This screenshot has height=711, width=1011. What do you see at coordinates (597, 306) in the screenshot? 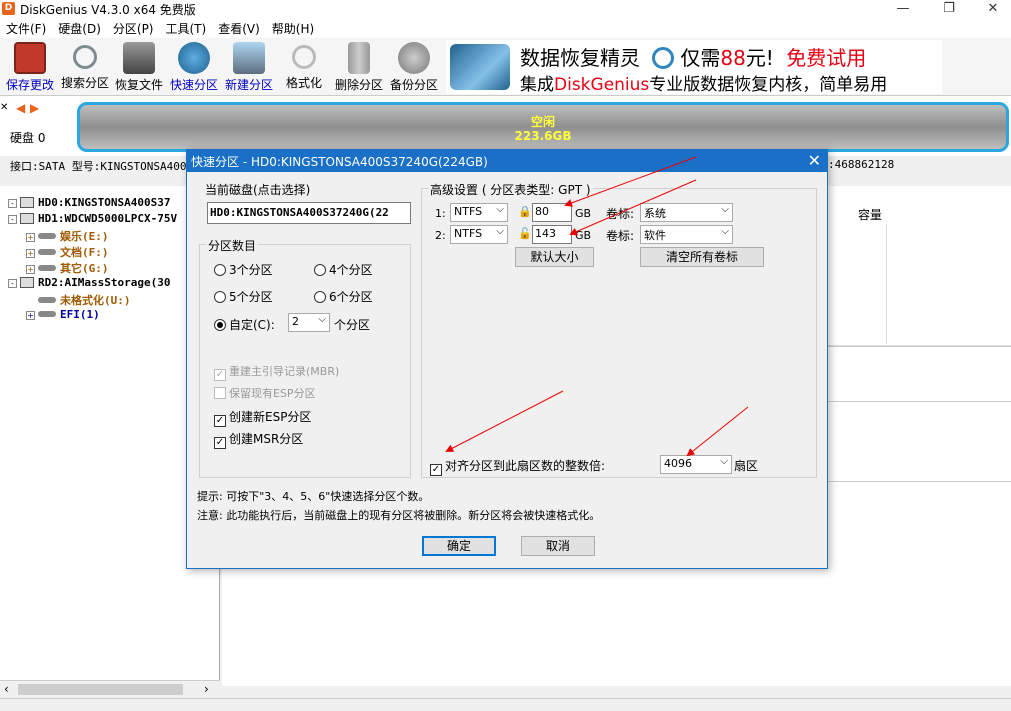
I see `annotation-arrows` at bounding box center [597, 306].